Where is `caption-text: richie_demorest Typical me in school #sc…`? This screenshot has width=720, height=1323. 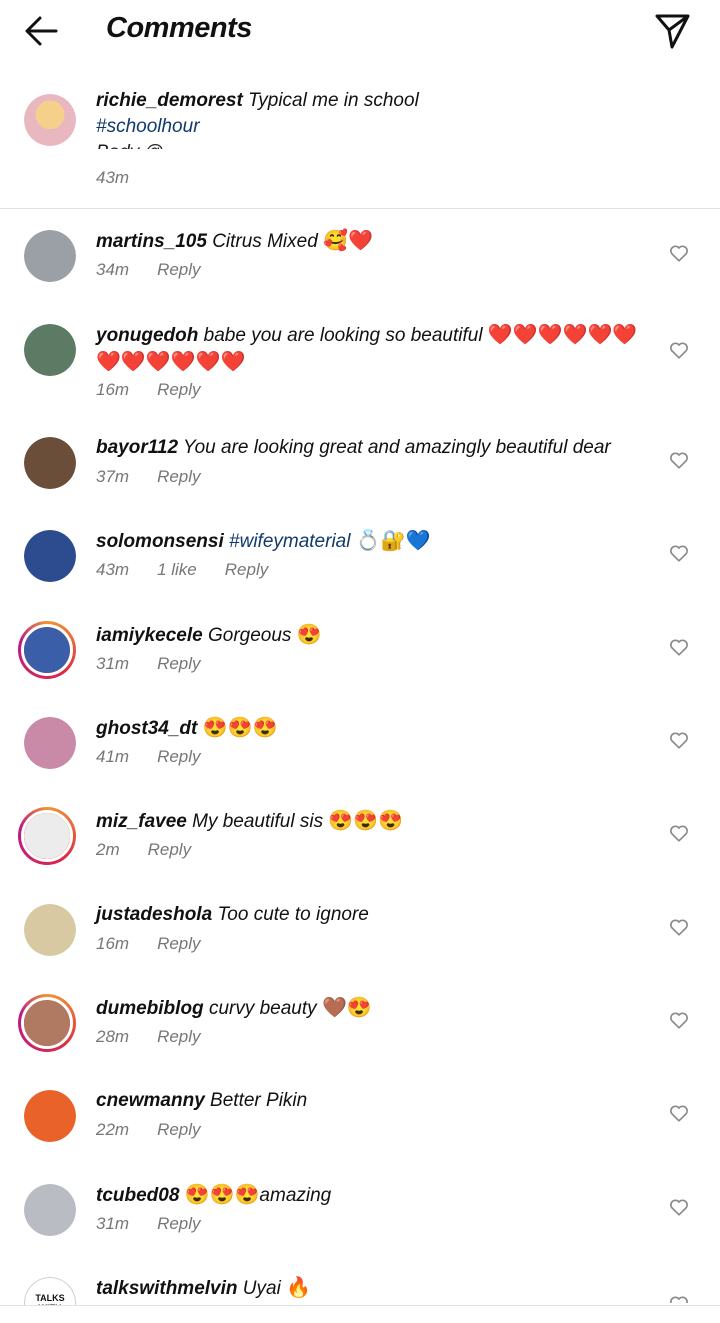
caption-text: richie_demorest Typical me in school #sc… is located at coordinates (376, 114).